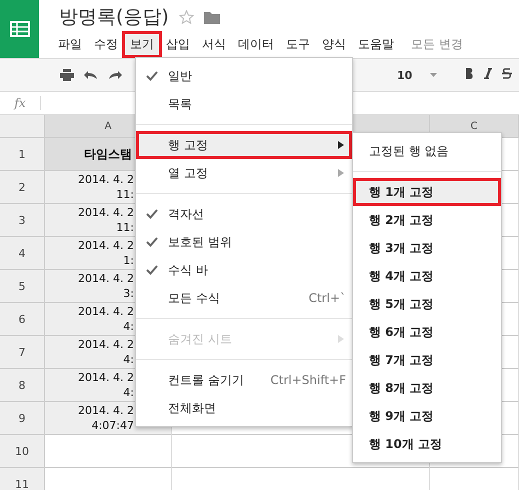  I want to click on menu-item: 행 고정, so click(244, 145).